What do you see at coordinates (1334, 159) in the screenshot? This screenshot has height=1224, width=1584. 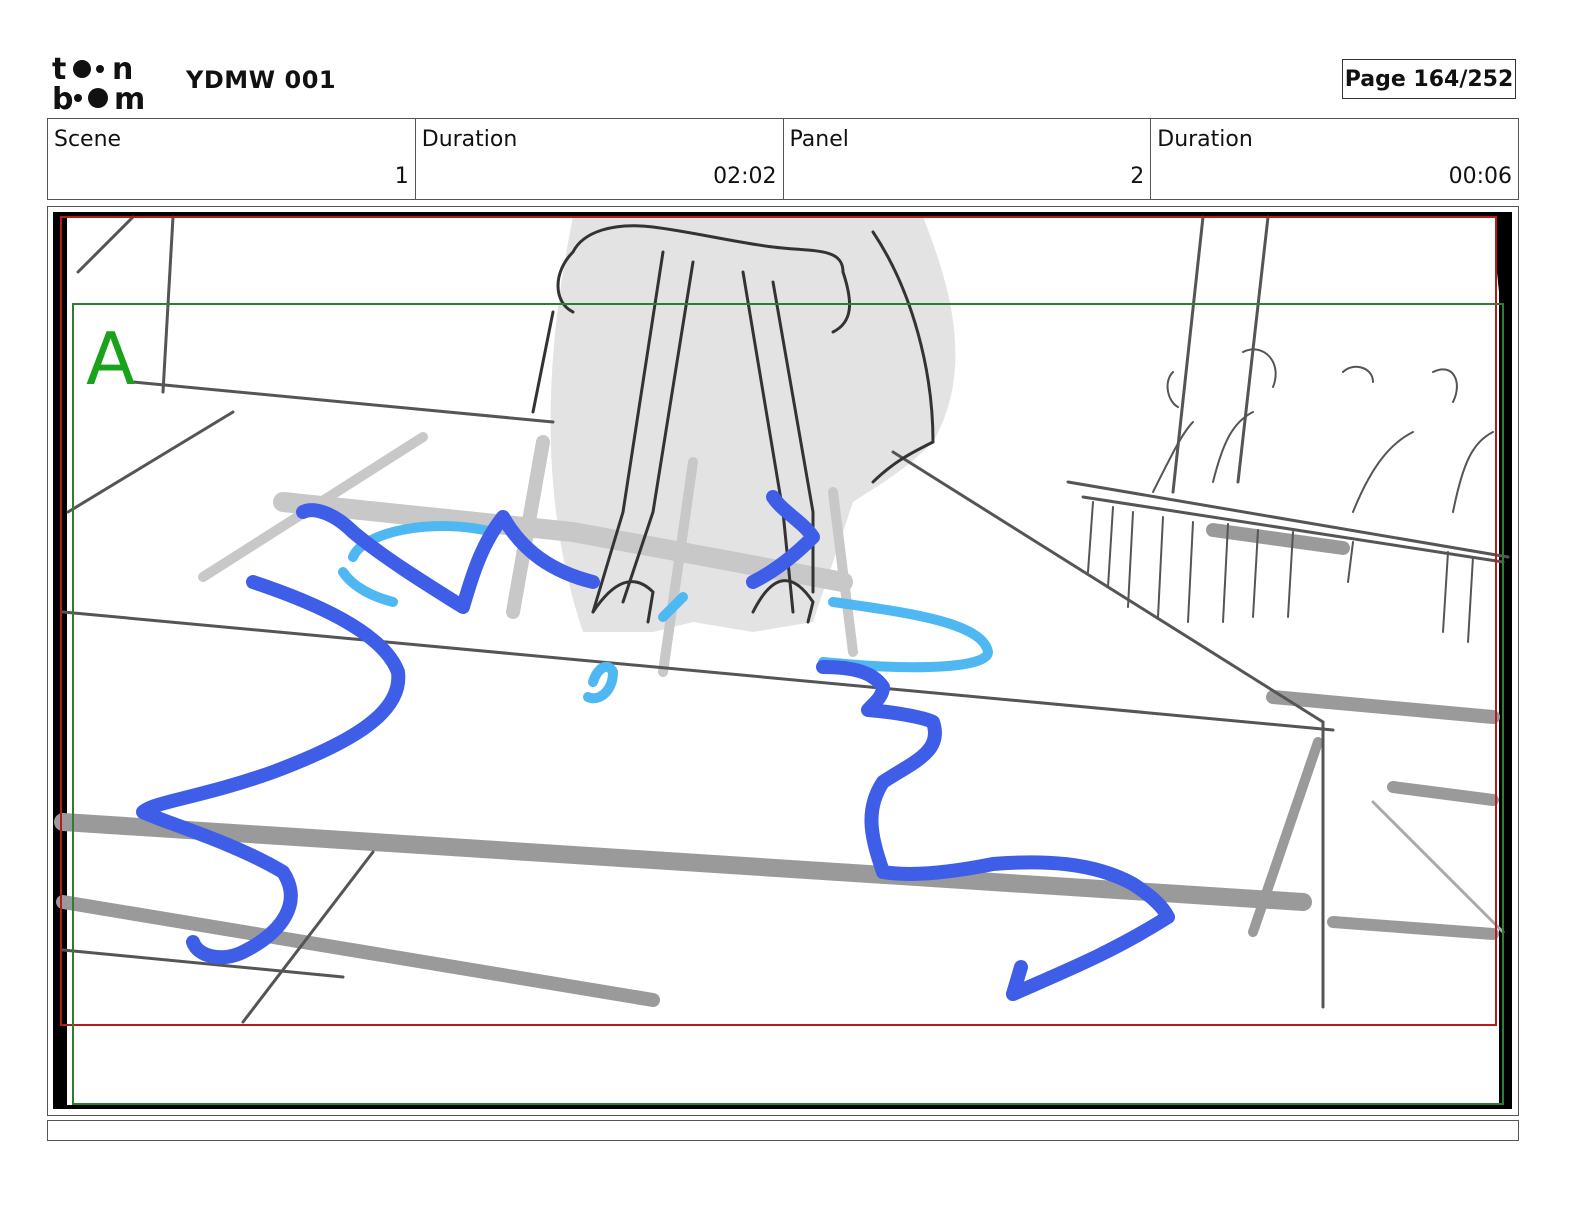 I see `panel-duration-cell: Duration 00:06` at bounding box center [1334, 159].